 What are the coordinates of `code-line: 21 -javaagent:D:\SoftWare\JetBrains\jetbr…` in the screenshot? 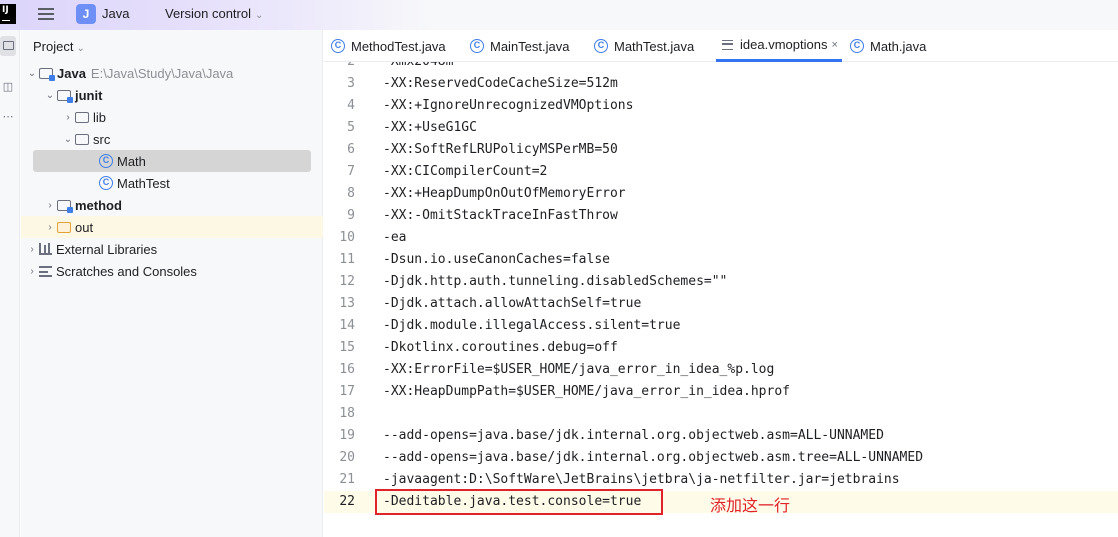 It's located at (721, 480).